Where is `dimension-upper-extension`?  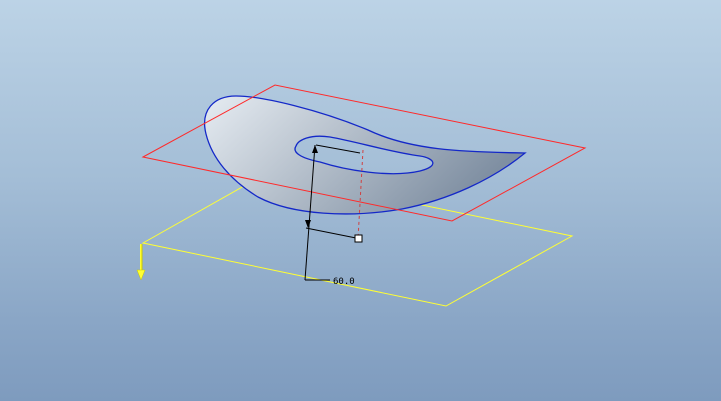
dimension-upper-extension is located at coordinates (338, 149).